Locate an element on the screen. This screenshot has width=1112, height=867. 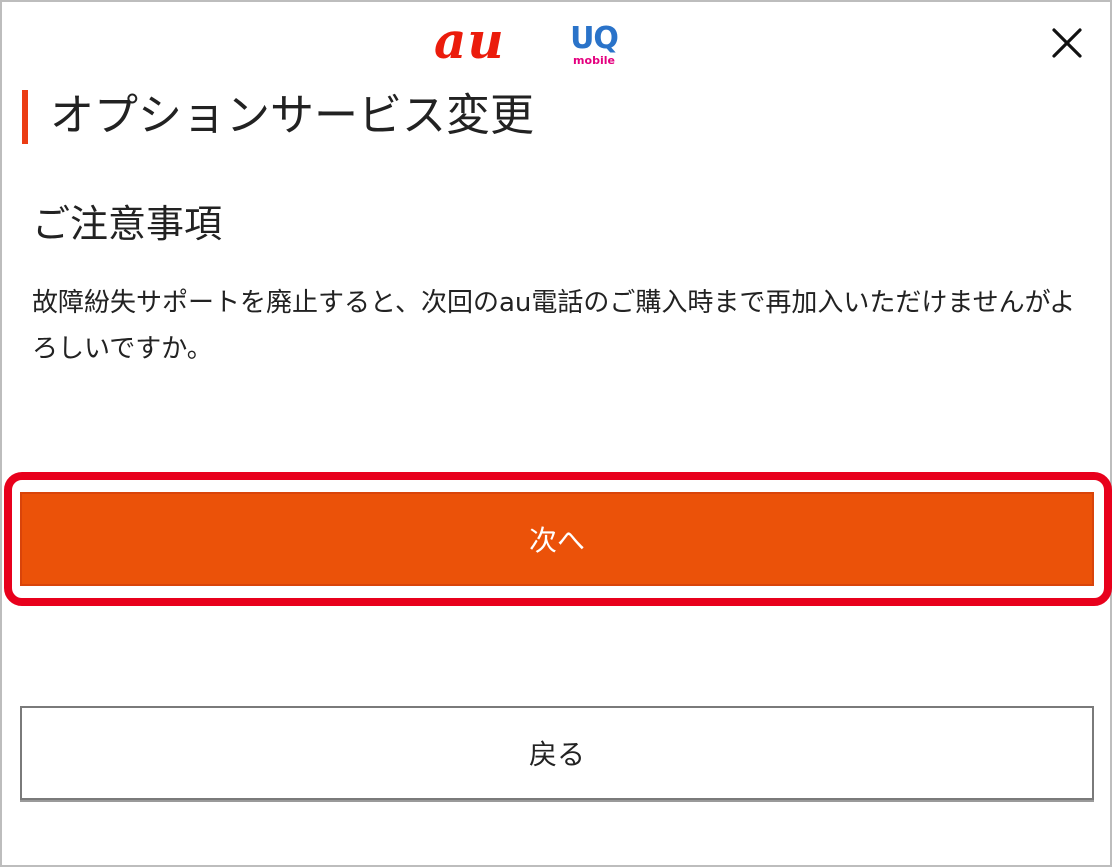
notice-heading: ご注意事項 is located at coordinates (127, 224).